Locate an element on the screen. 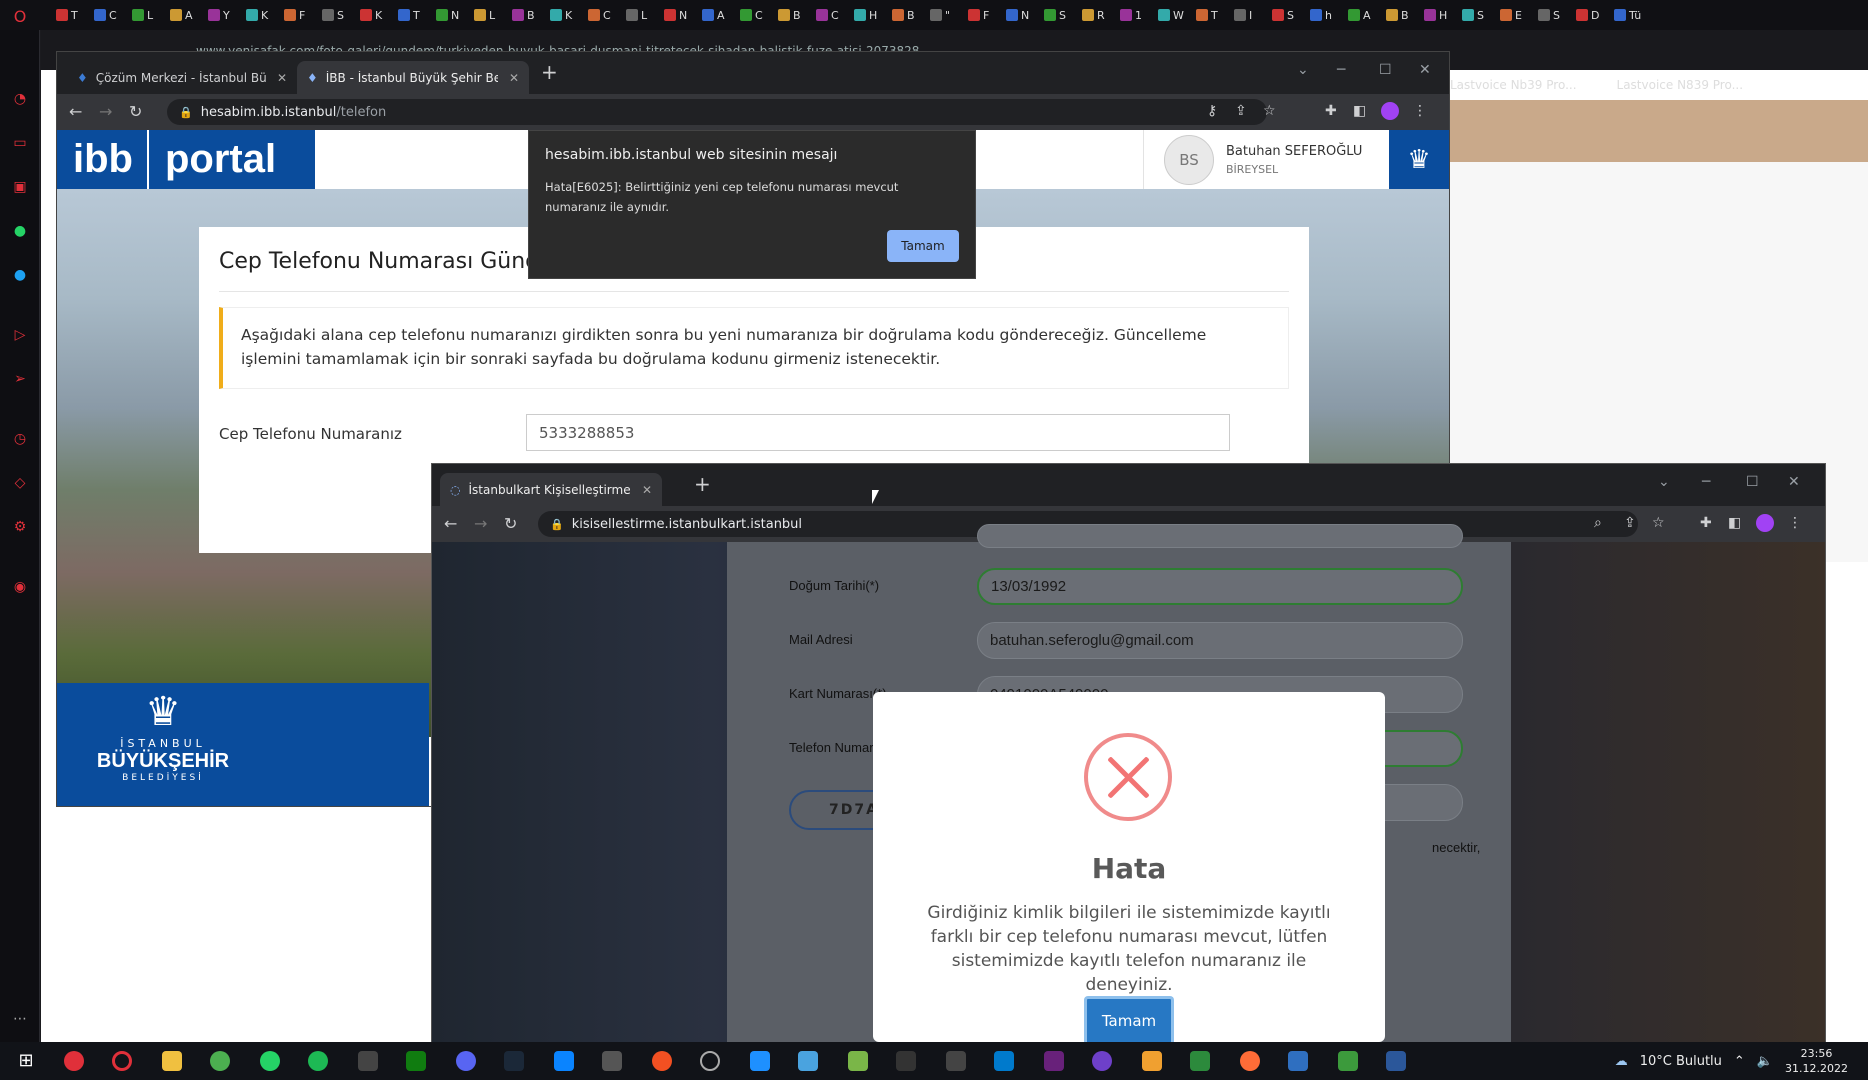 The width and height of the screenshot is (1868, 1080). opera-tab: 1 is located at coordinates (1131, 15).